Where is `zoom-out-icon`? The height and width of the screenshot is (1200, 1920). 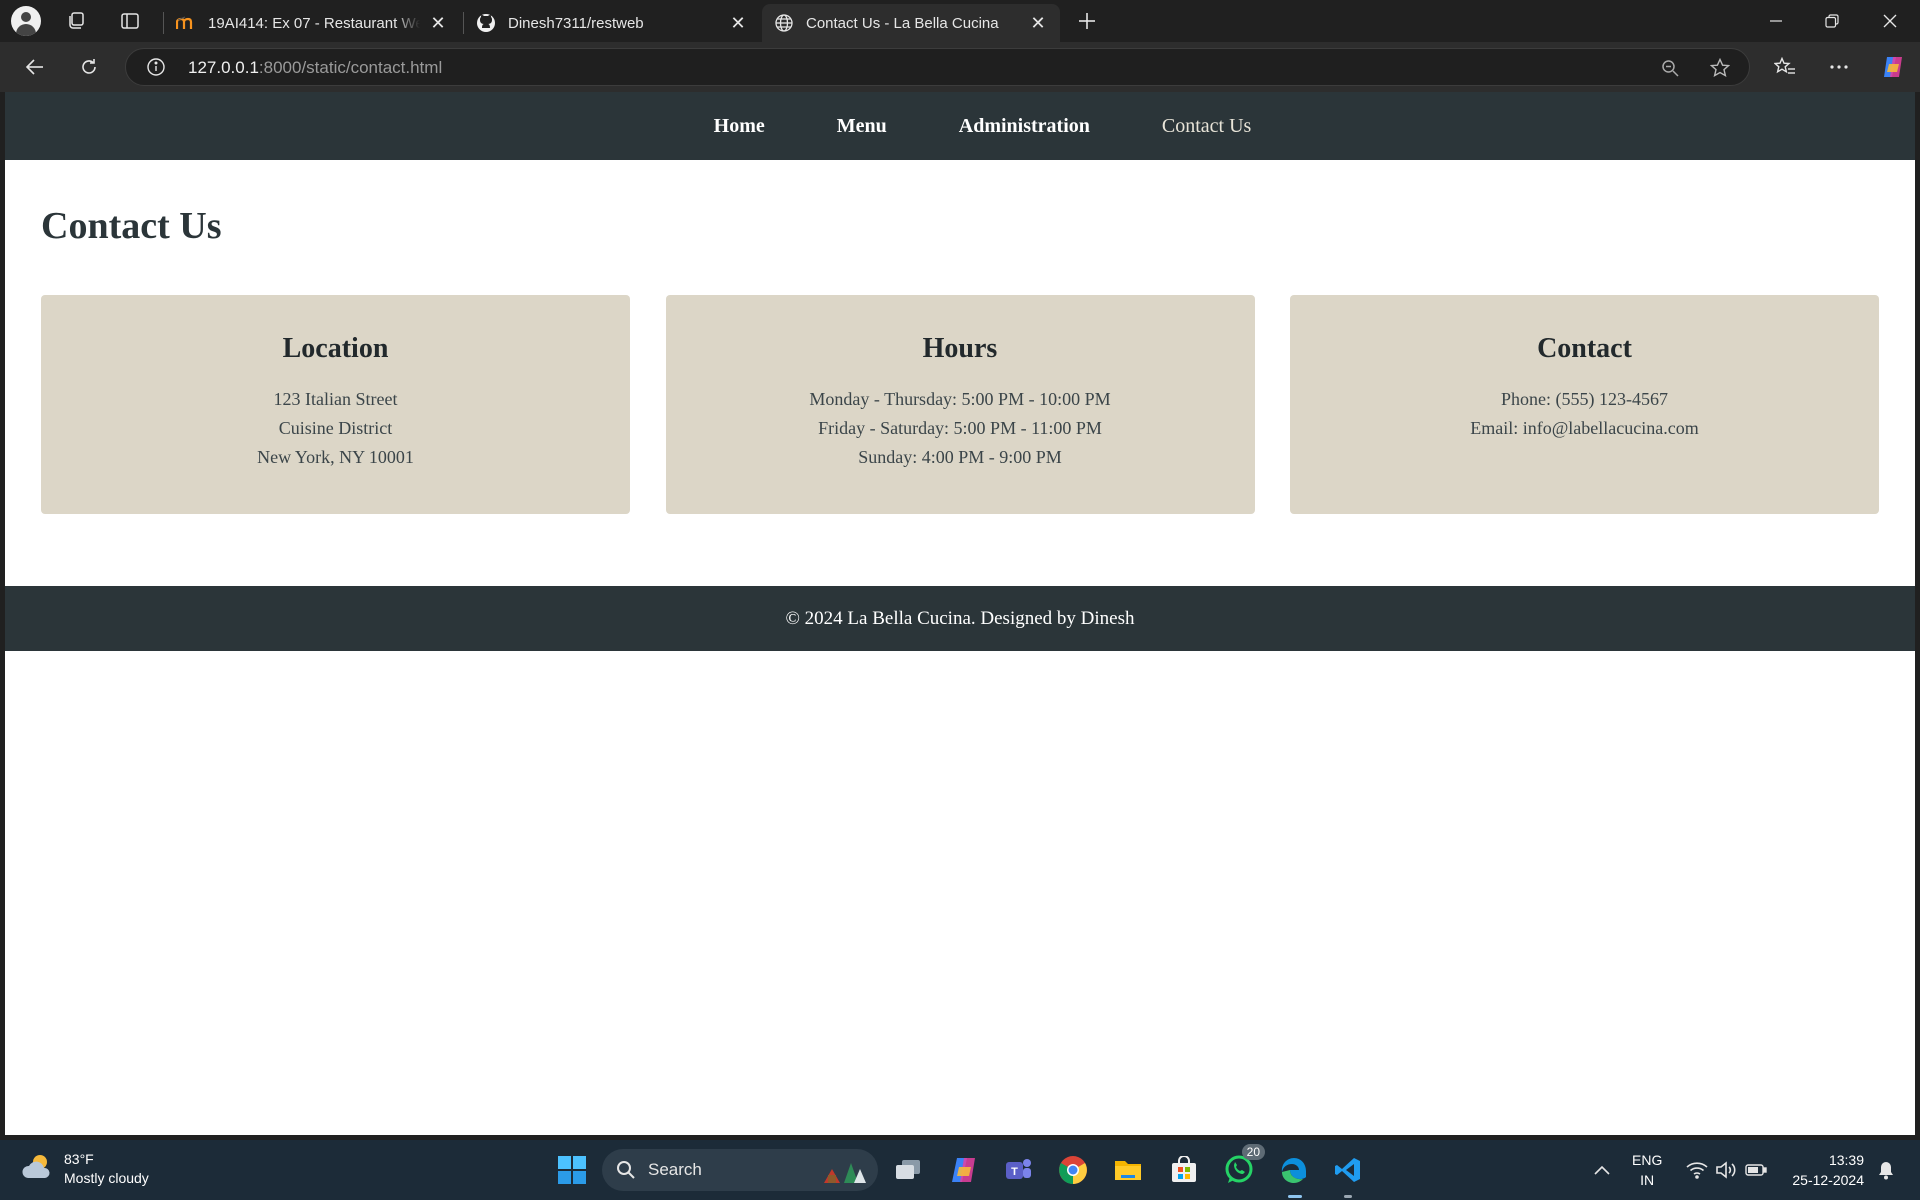 zoom-out-icon is located at coordinates (1670, 68).